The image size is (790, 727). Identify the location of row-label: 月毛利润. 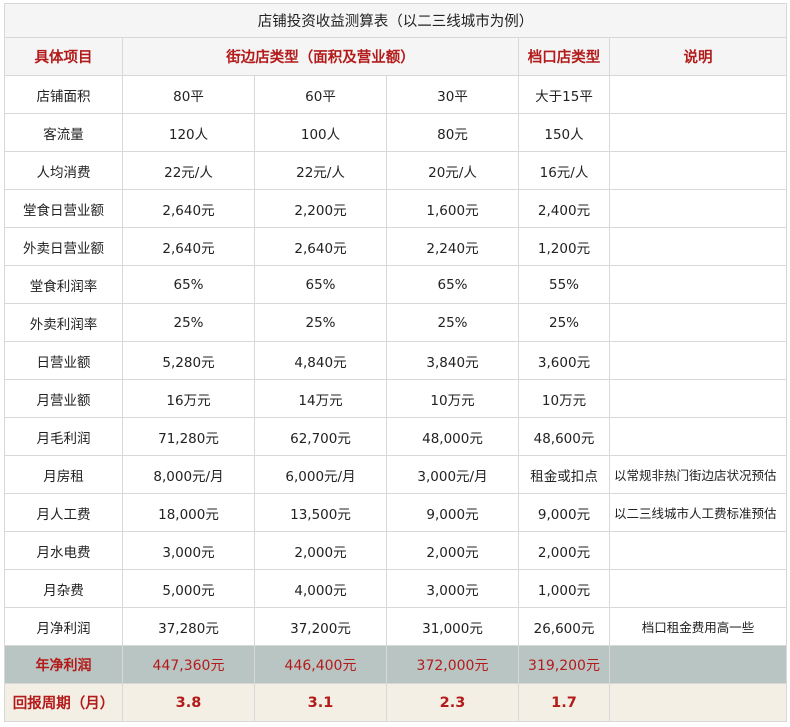
(63, 436).